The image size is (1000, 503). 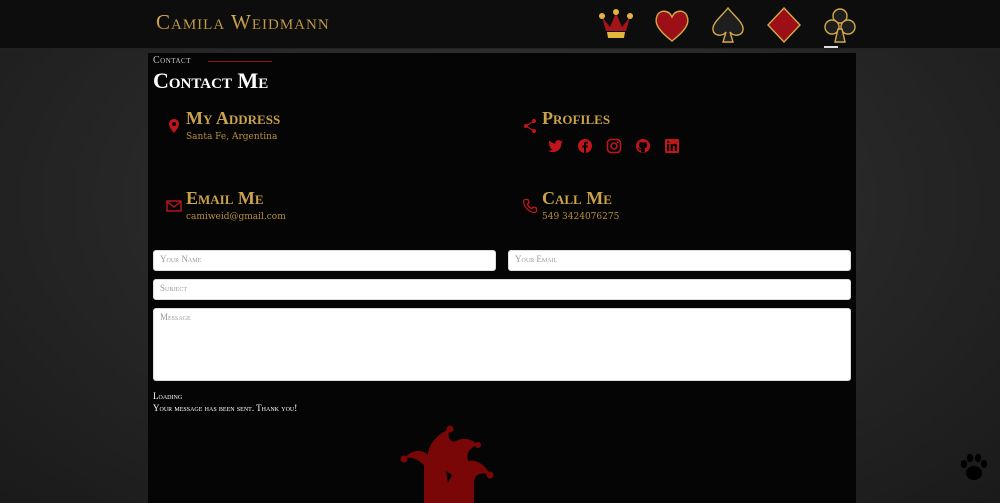 What do you see at coordinates (211, 80) in the screenshot?
I see `page-title: Contact Me` at bounding box center [211, 80].